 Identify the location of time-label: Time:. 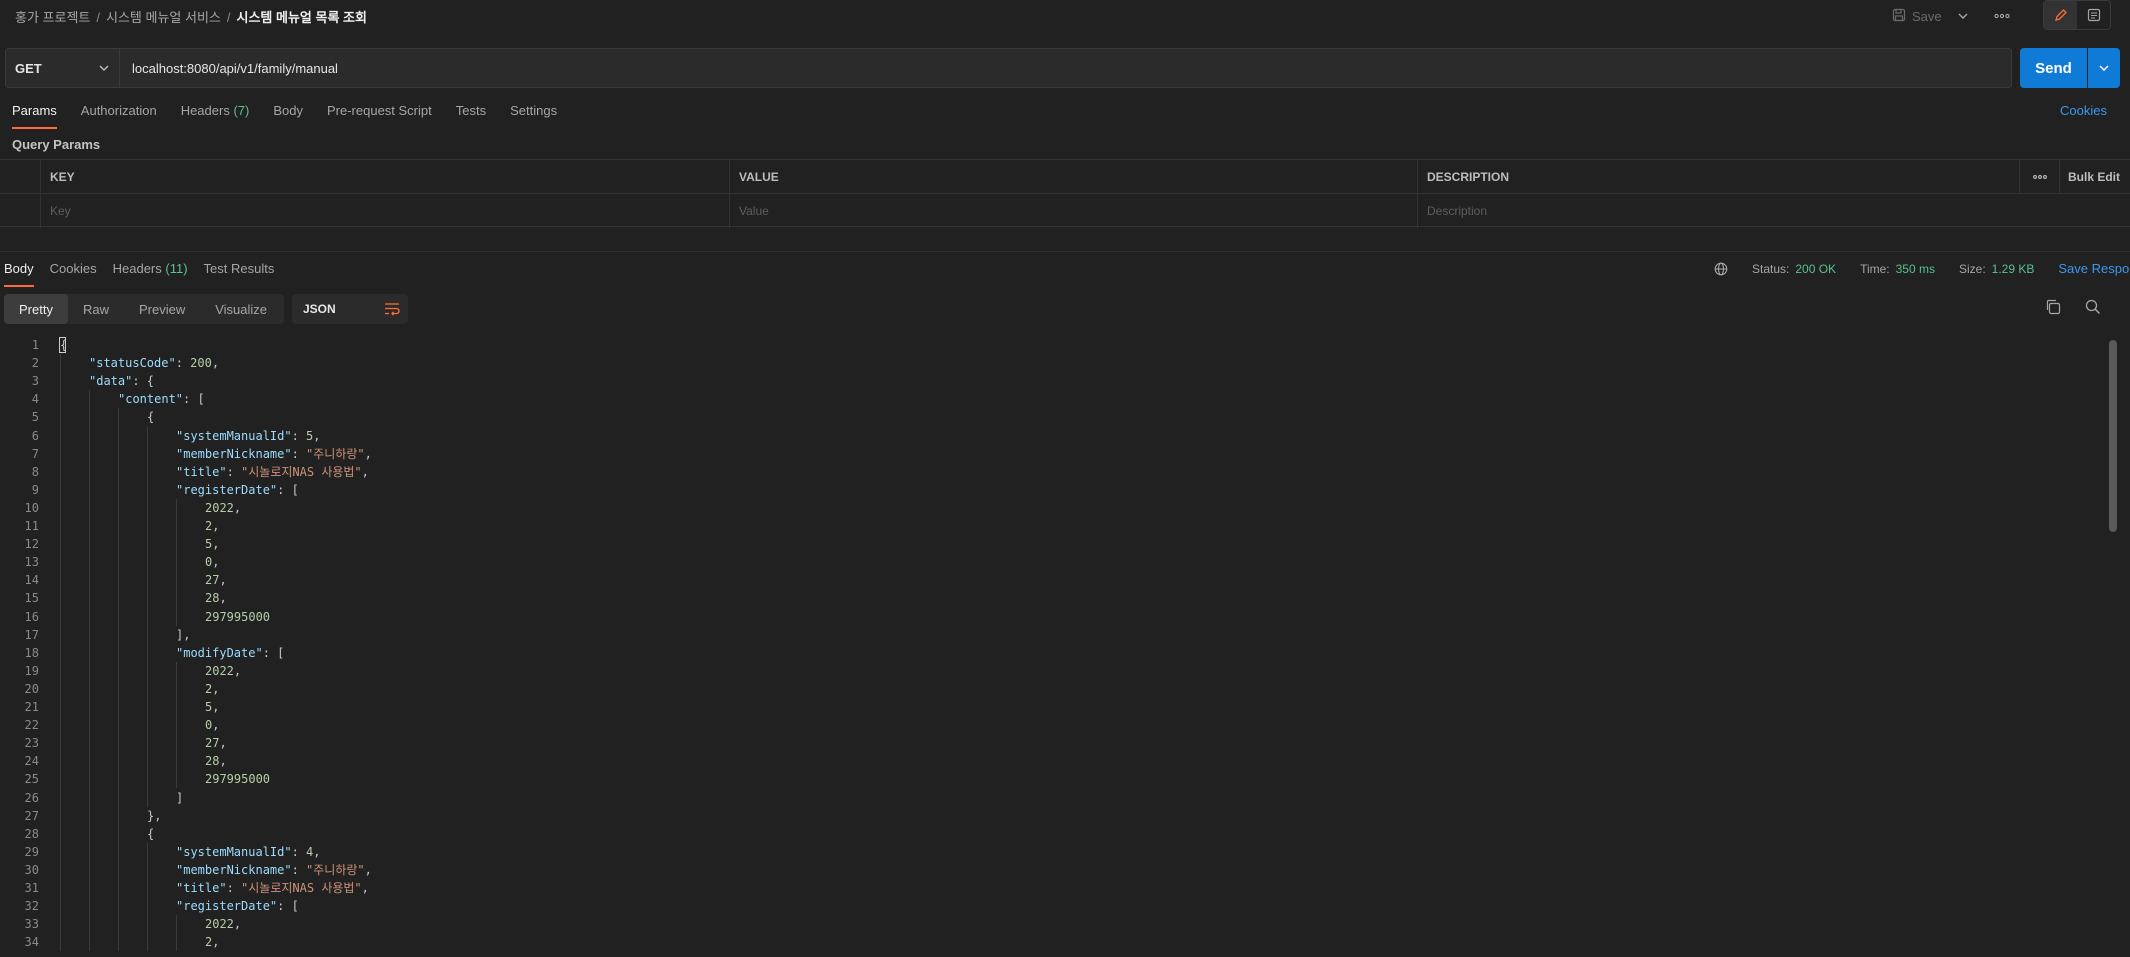
(1875, 268).